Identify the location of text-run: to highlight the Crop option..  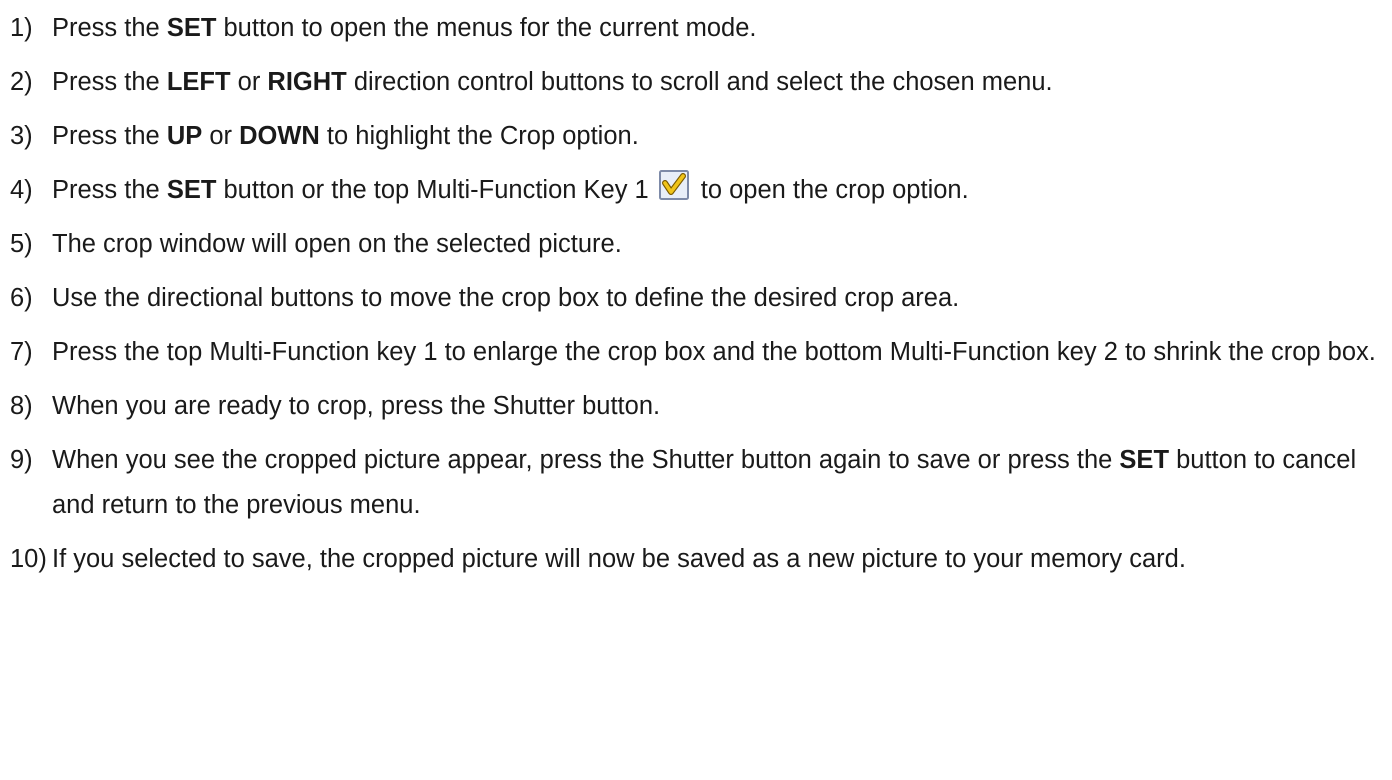
(479, 136).